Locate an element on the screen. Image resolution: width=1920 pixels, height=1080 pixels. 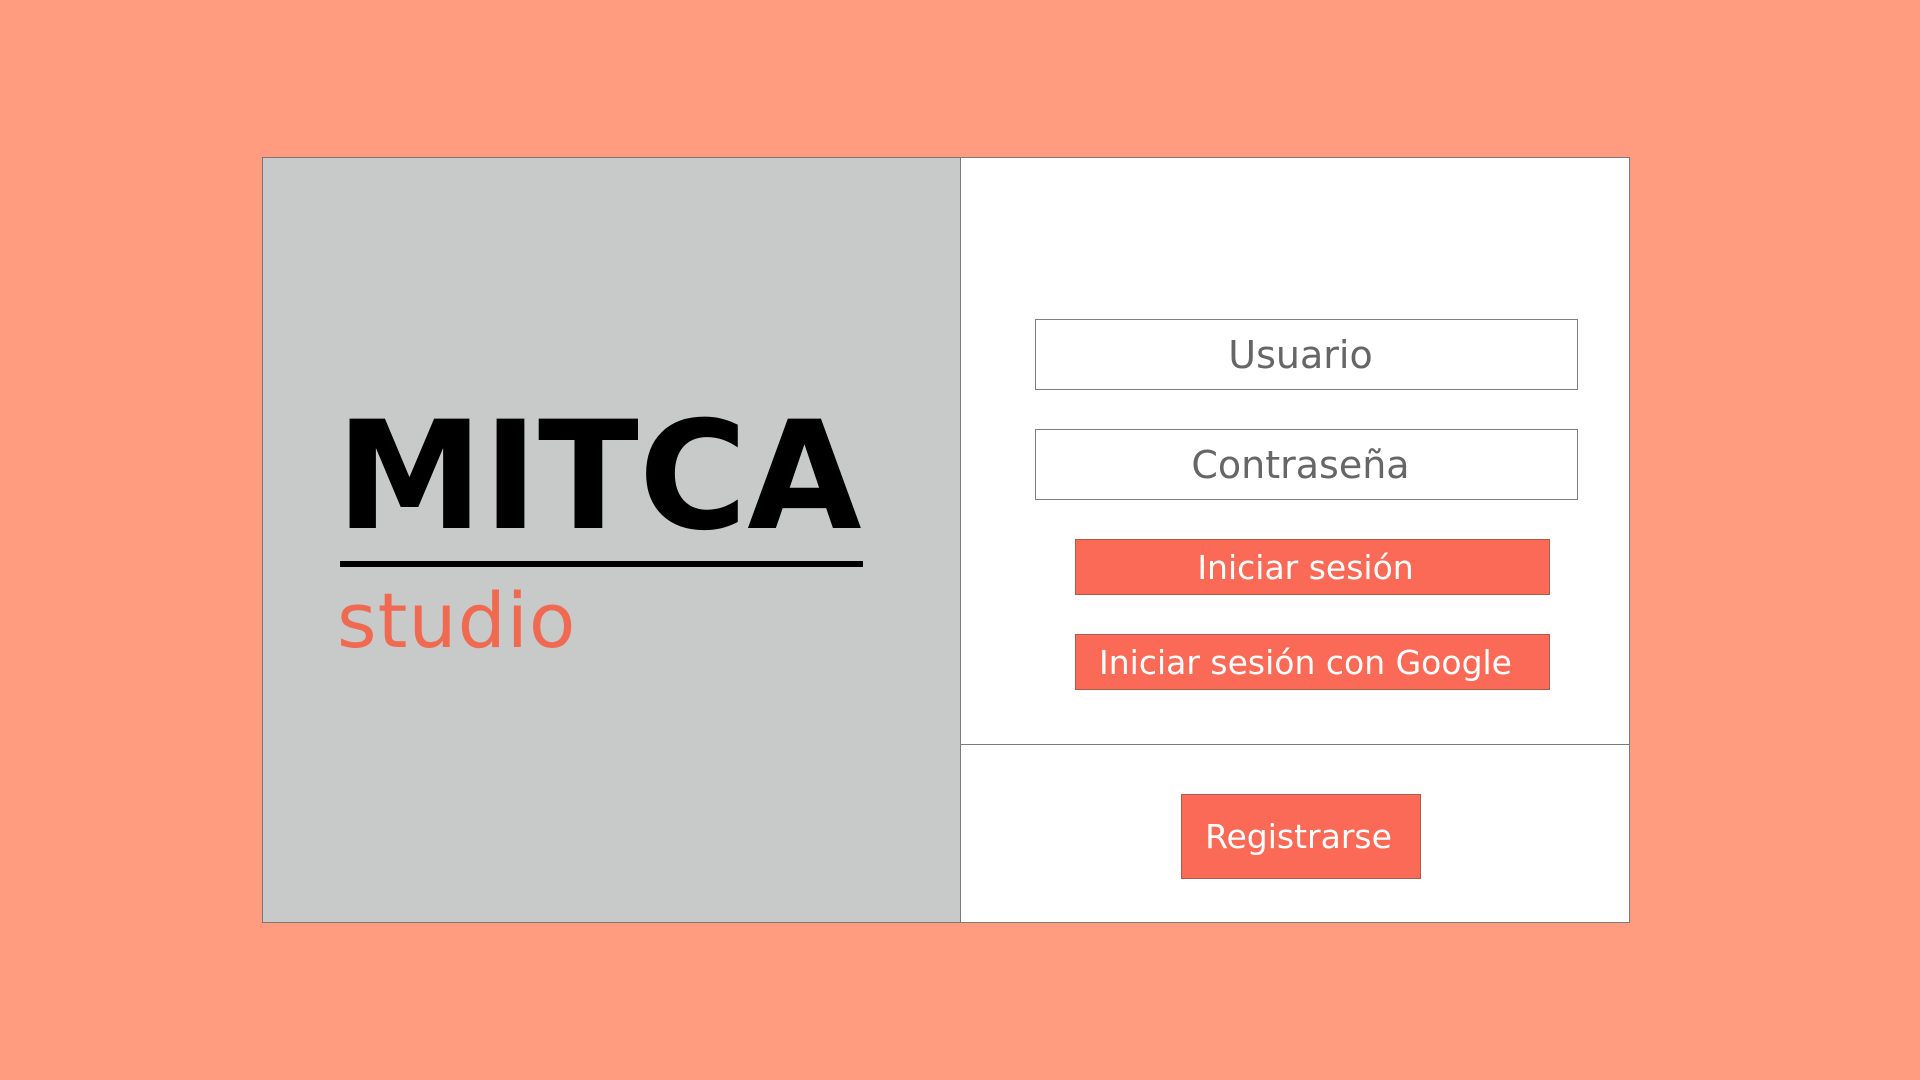
login-button: Iniciar sesión is located at coordinates (1312, 567).